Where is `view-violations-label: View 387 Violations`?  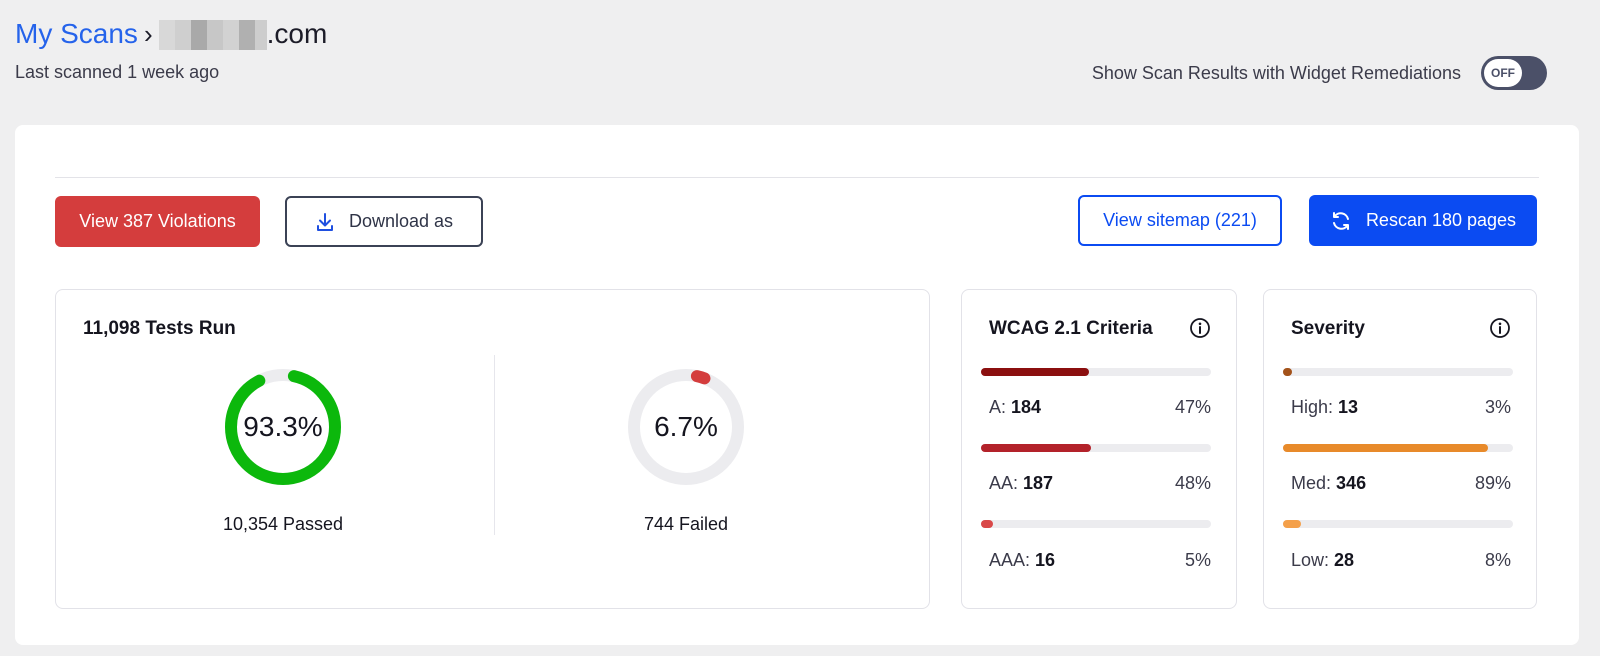 view-violations-label: View 387 Violations is located at coordinates (157, 221).